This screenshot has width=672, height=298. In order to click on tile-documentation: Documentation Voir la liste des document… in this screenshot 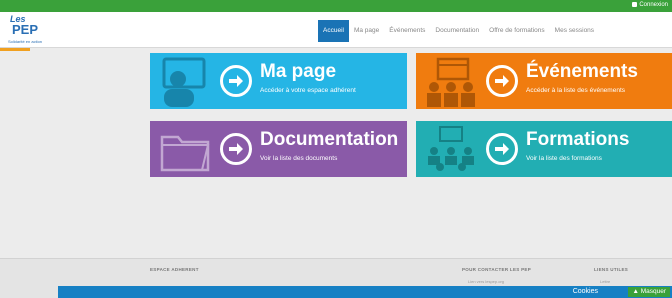, I will do `click(278, 149)`.